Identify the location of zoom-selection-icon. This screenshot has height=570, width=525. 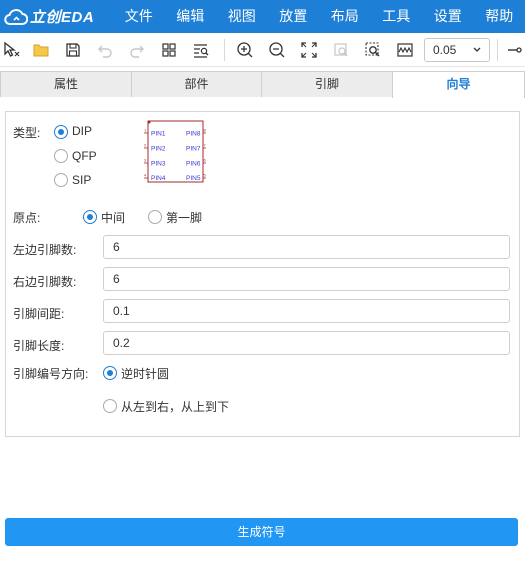
(373, 50).